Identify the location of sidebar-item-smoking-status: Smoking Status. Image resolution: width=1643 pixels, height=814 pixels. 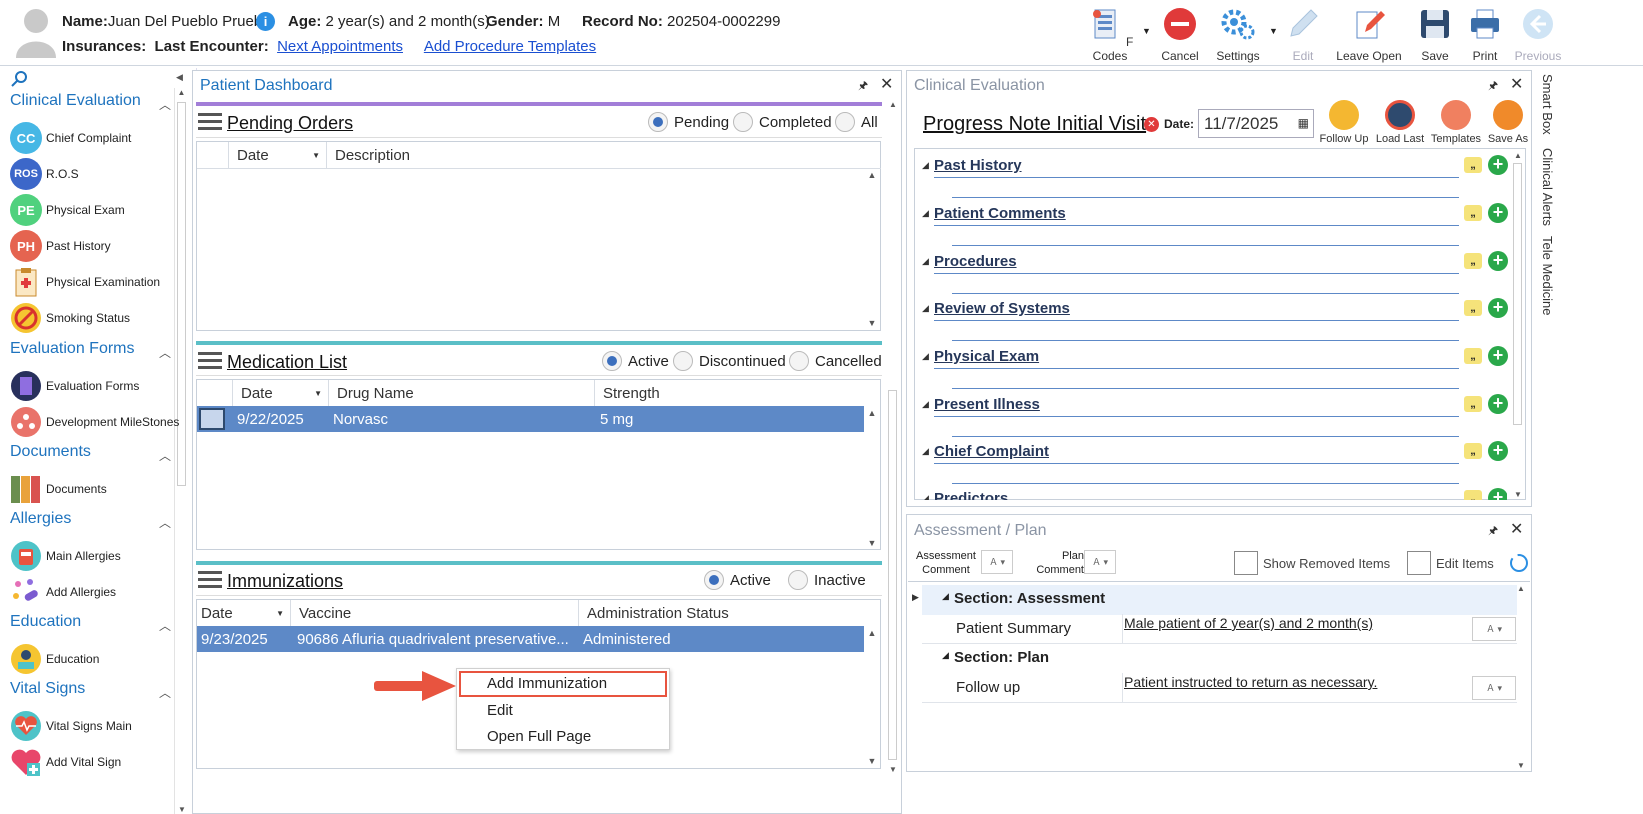
(95, 318).